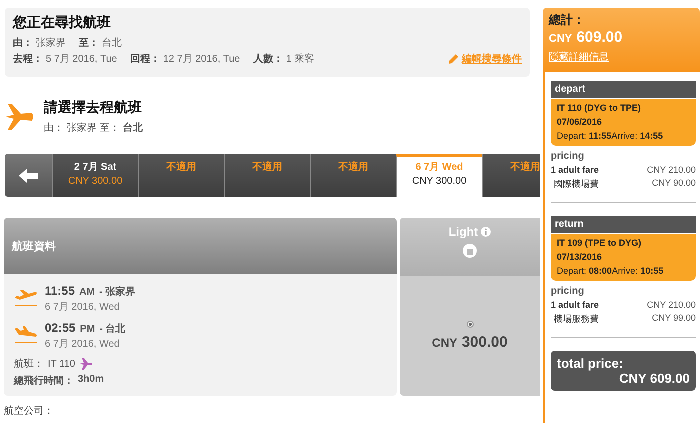 The width and height of the screenshot is (700, 423). Describe the element at coordinates (470, 324) in the screenshot. I see `fare-radio` at that location.